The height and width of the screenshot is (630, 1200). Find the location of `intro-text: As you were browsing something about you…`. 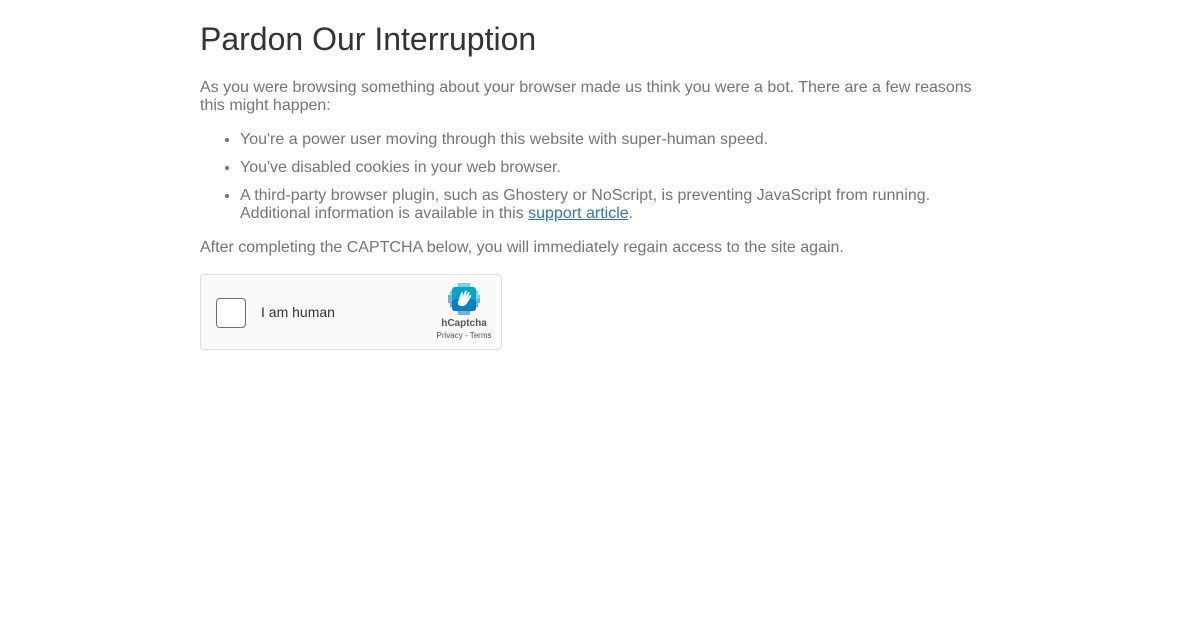

intro-text: As you were browsing something about you… is located at coordinates (586, 96).